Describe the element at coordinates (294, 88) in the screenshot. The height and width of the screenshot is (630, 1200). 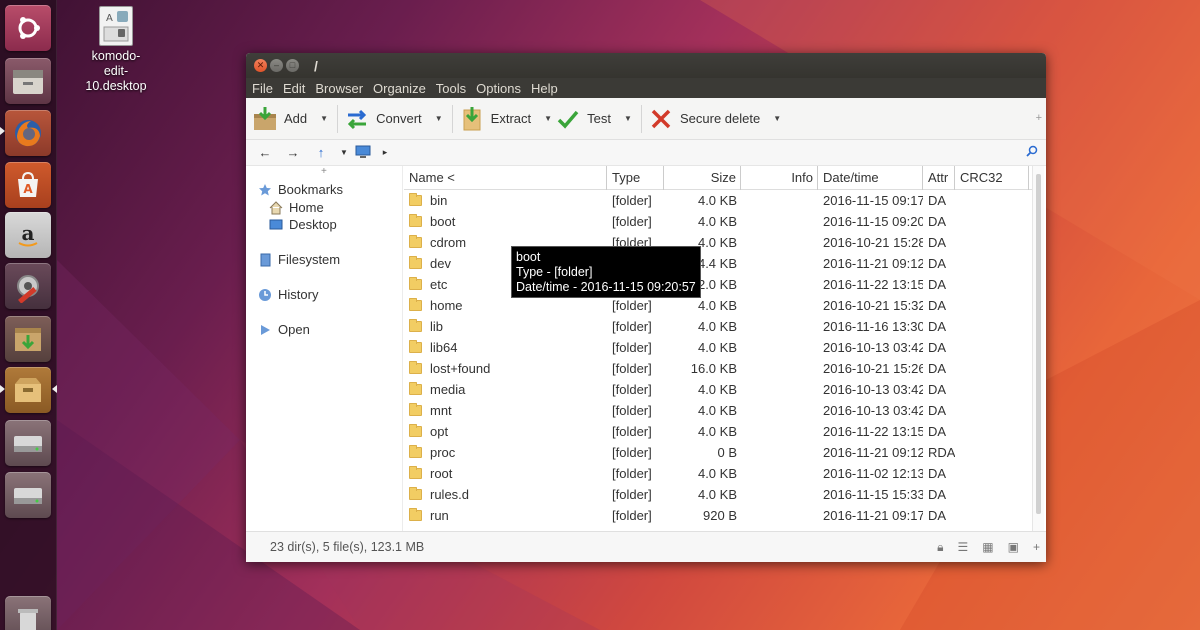
I see `menu-edit: Edit` at that location.